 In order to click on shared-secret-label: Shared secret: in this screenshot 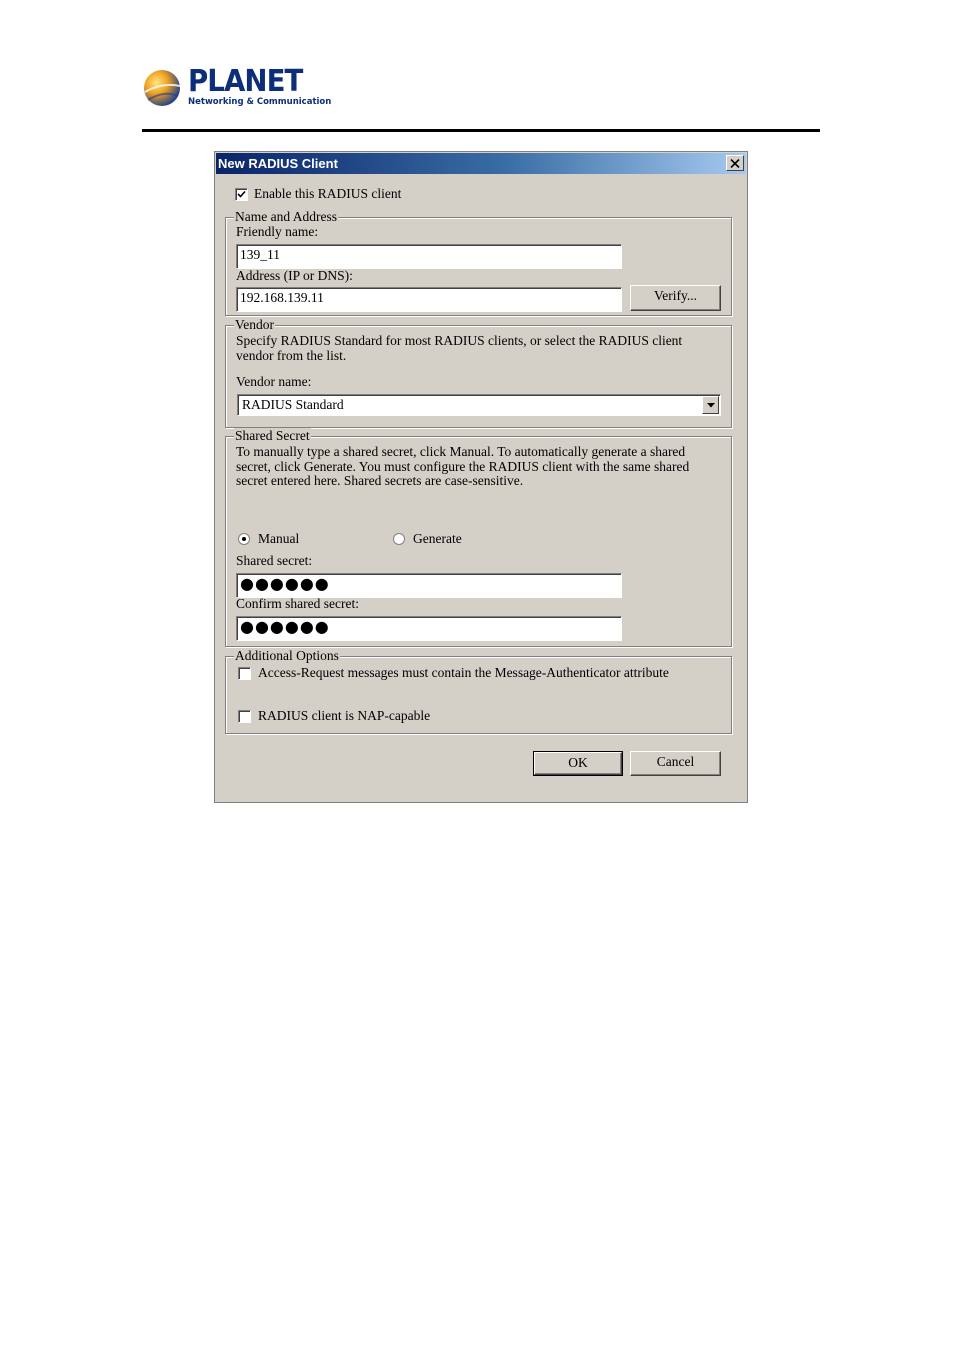, I will do `click(274, 560)`.